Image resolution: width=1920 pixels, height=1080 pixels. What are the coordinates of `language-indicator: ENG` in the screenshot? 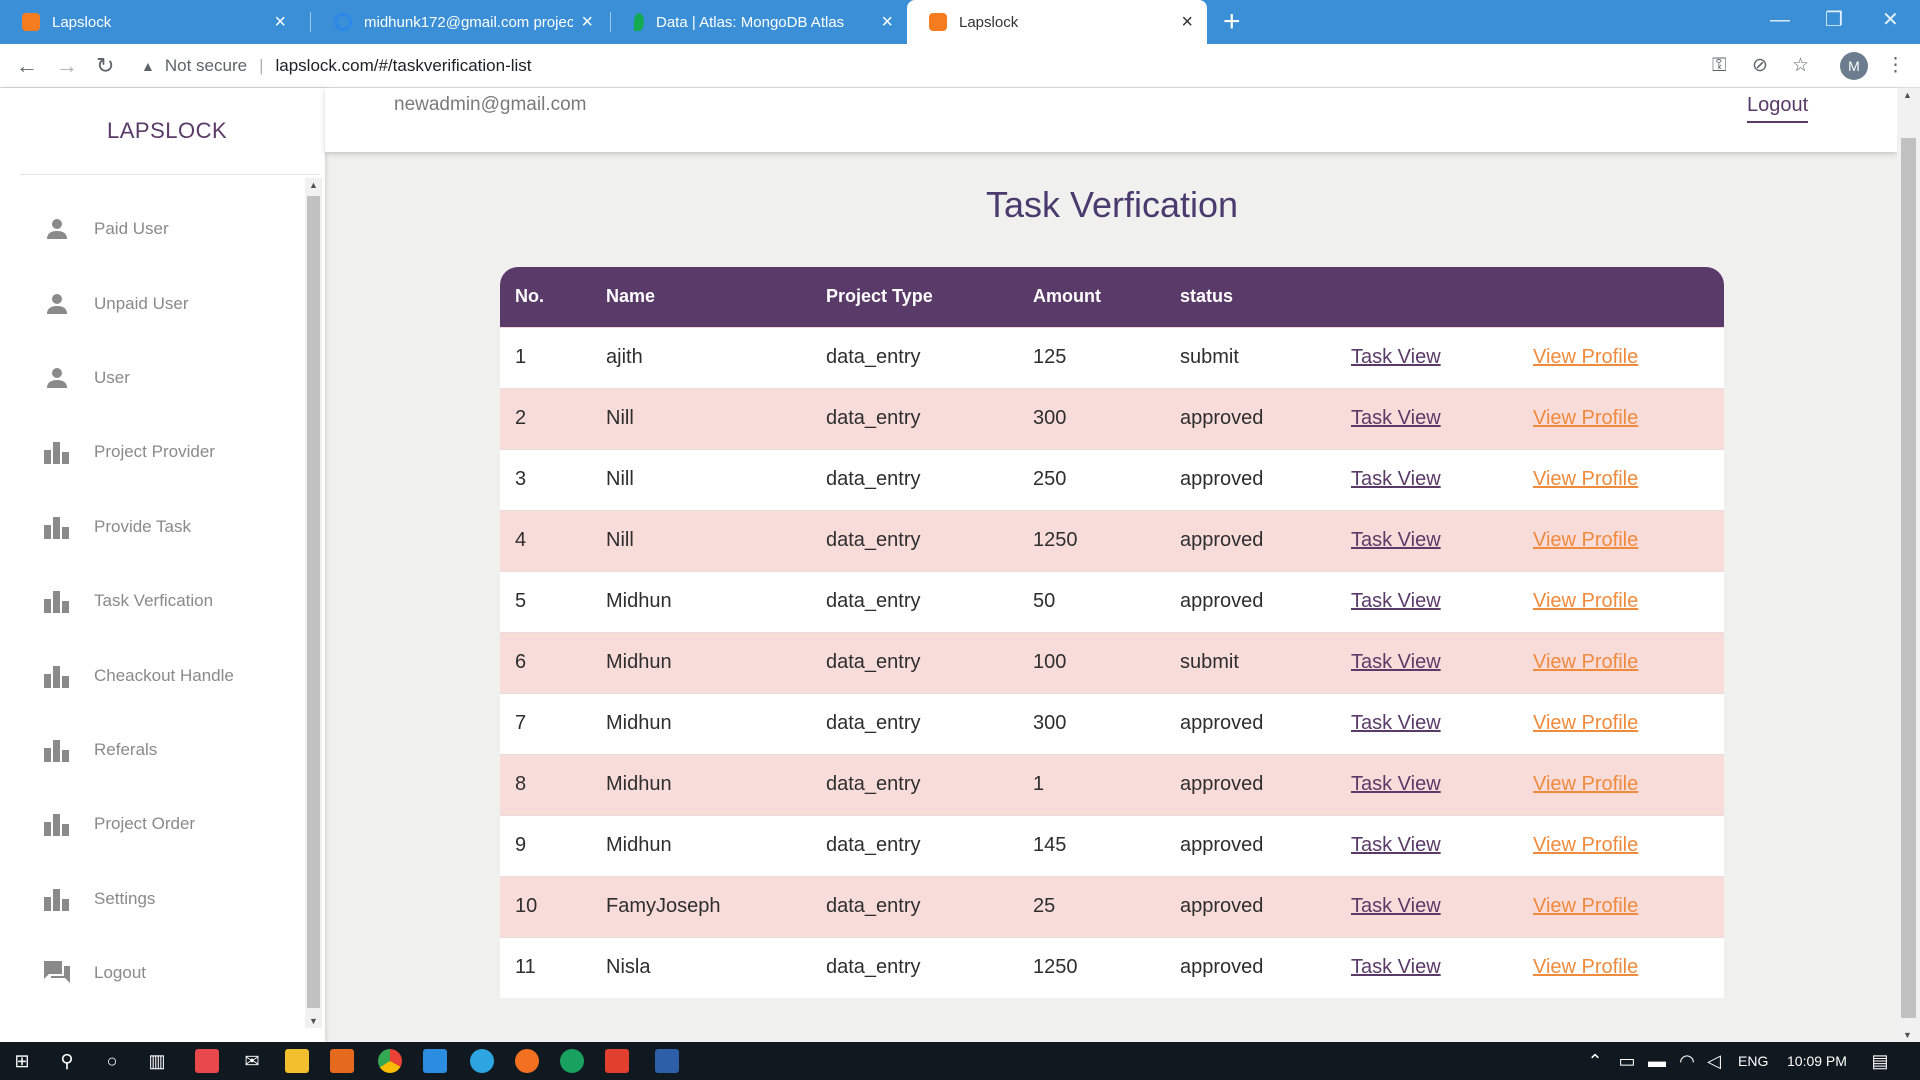 It's located at (1753, 1061).